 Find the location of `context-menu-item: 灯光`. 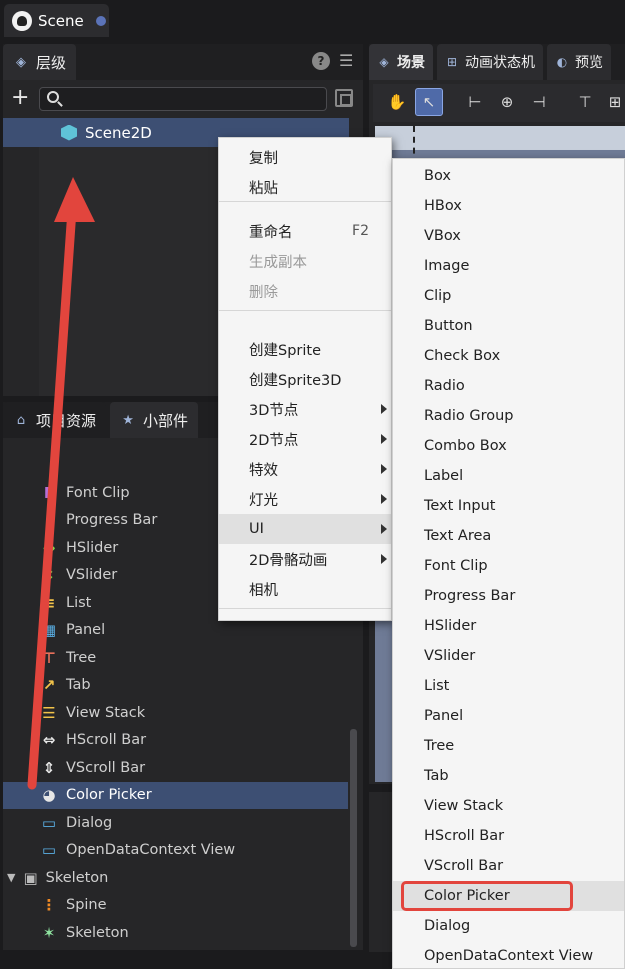

context-menu-item: 灯光 is located at coordinates (305, 499).